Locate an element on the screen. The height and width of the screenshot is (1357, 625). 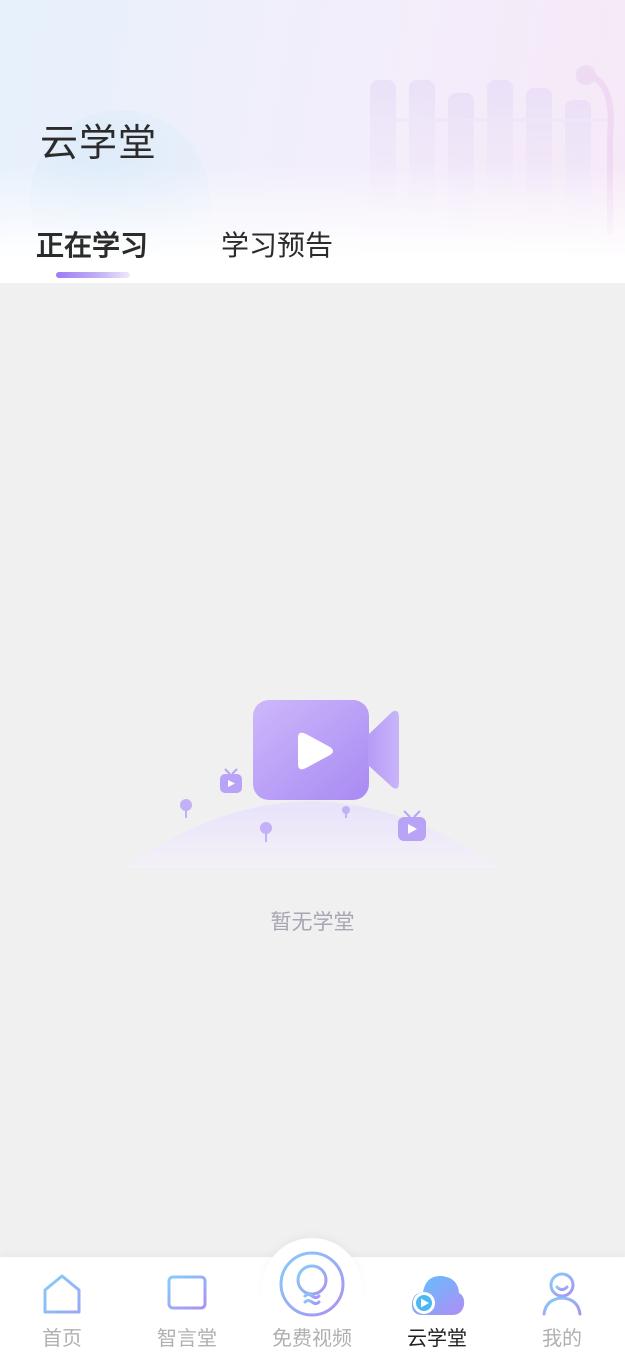
nav-item-zhiyantang: 智言堂 is located at coordinates (187, 1307).